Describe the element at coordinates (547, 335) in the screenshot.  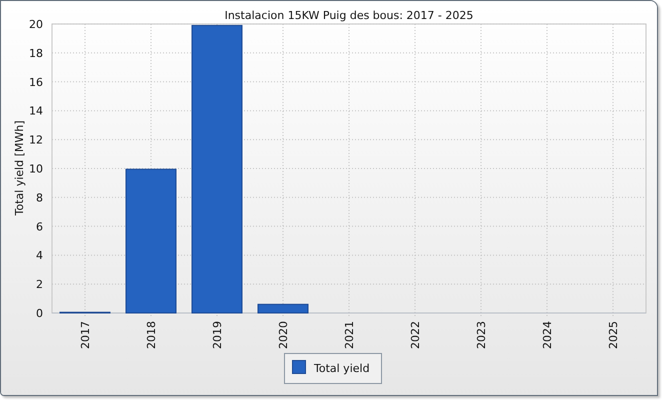
I see `x-tick-label: 2024` at that location.